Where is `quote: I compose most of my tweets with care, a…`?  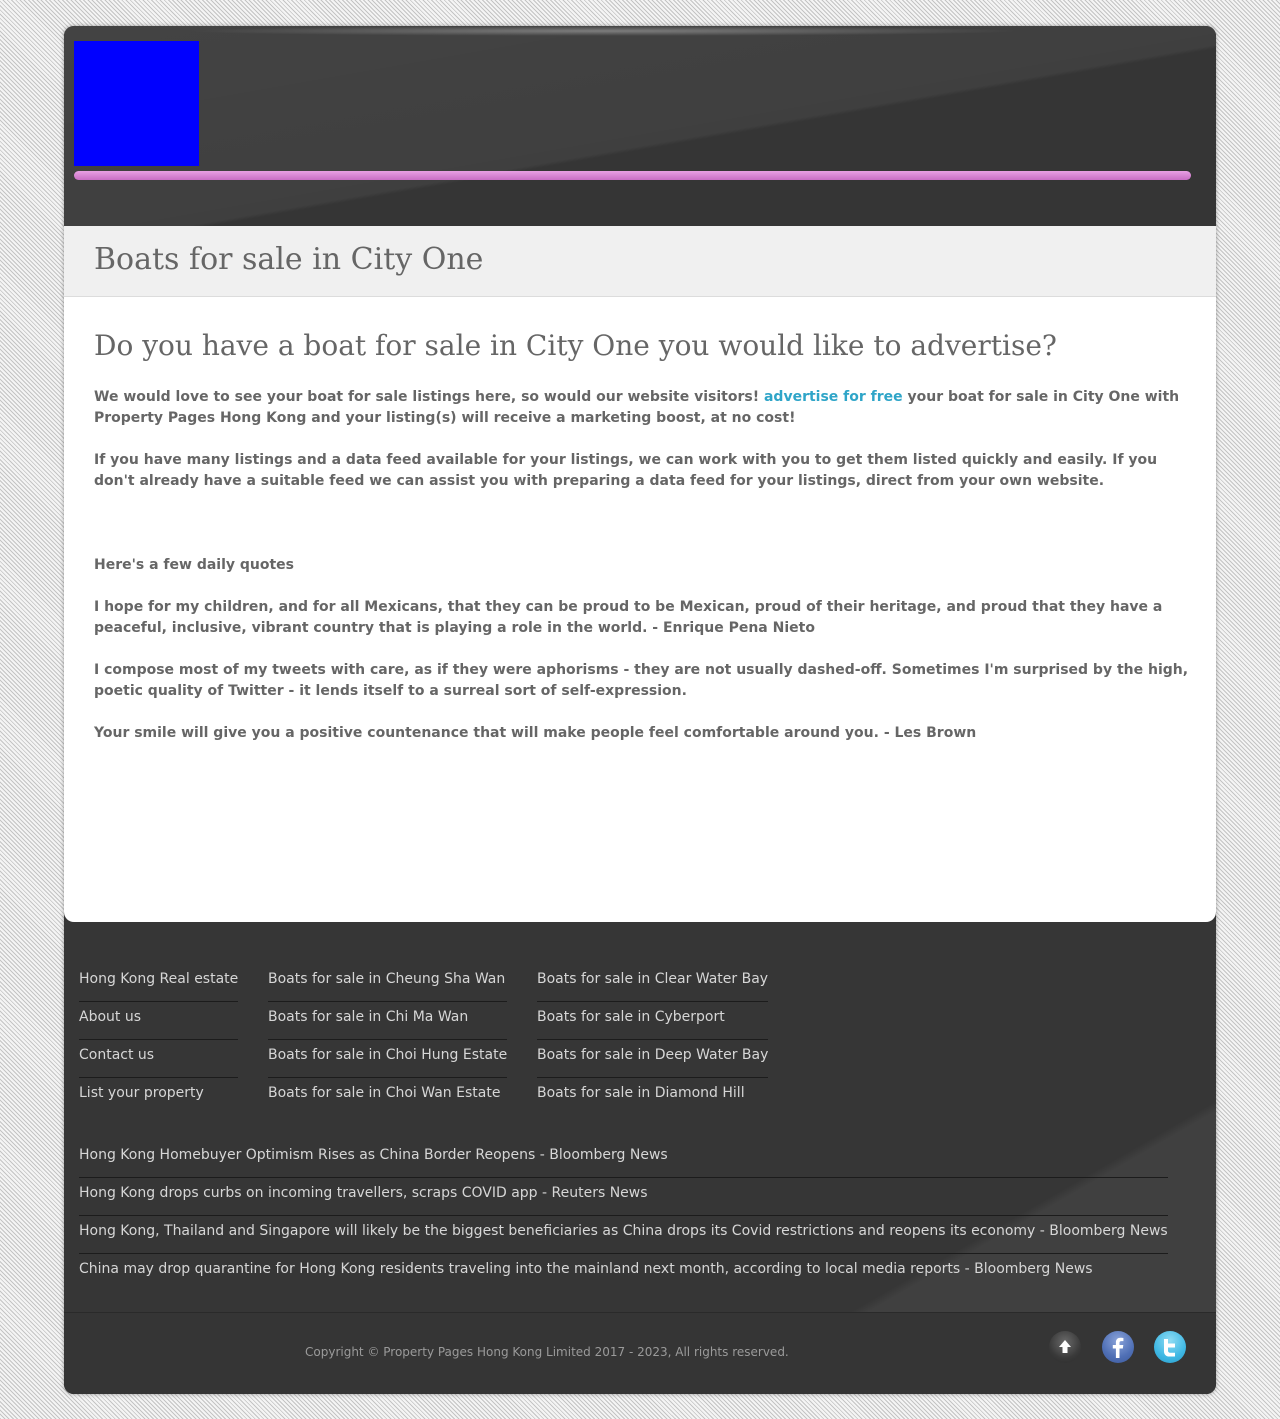
quote: I compose most of my tweets with care, a… is located at coordinates (641, 680).